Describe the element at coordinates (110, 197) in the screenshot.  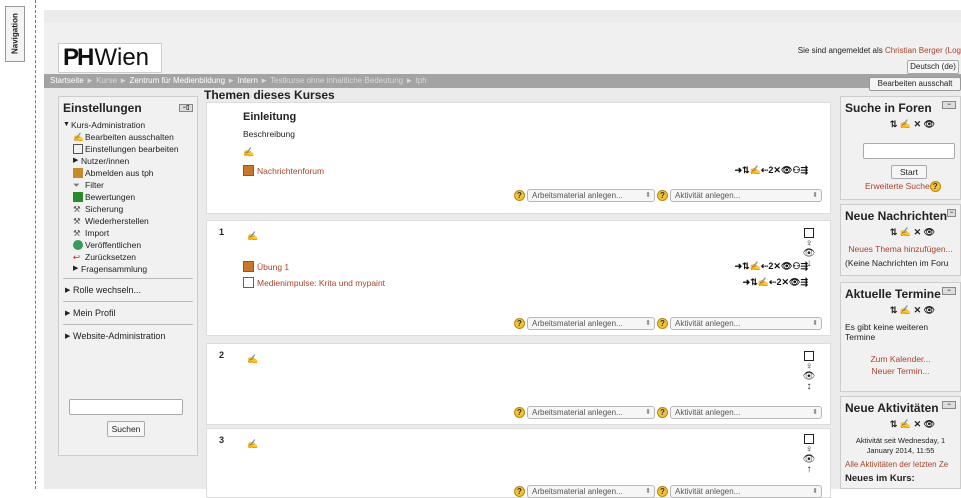
I see `settings-item-grades: Bewertungen` at that location.